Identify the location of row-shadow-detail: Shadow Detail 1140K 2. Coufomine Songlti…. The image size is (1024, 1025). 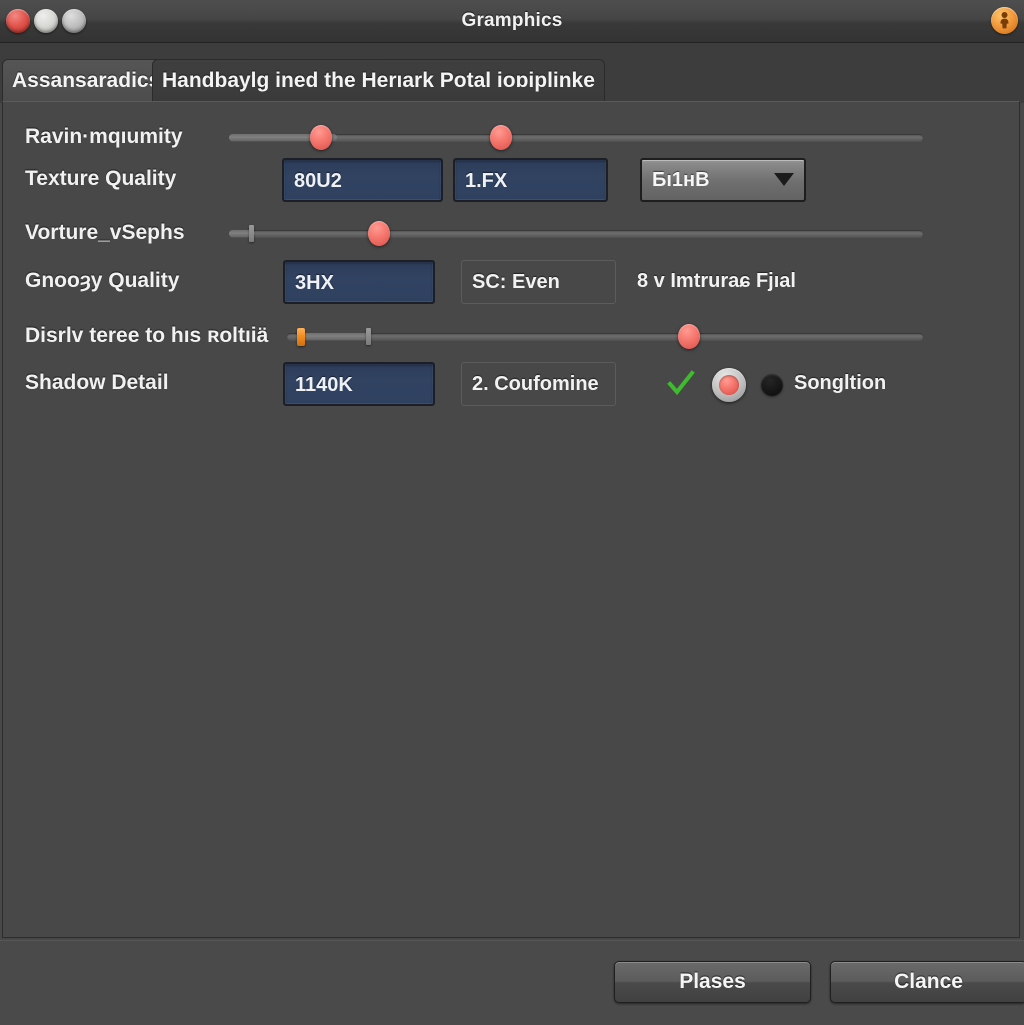
(511, 386).